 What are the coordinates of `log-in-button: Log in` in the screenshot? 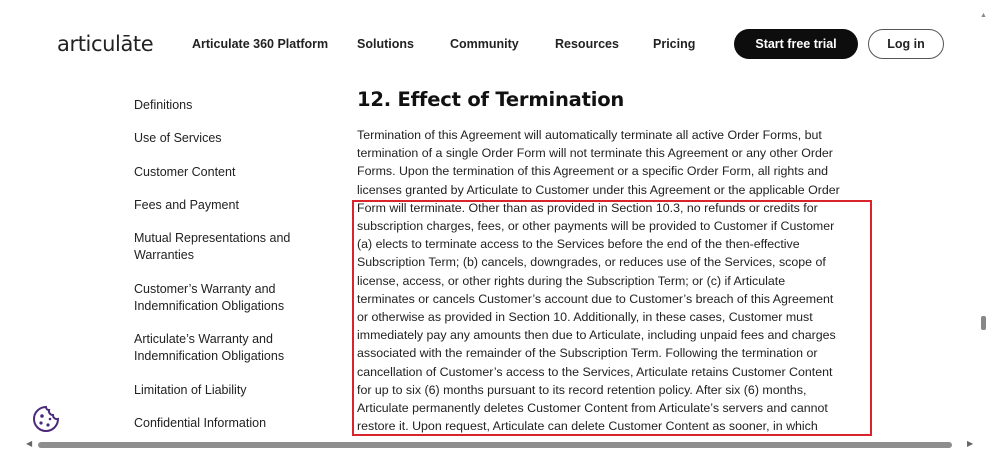 It's located at (906, 44).